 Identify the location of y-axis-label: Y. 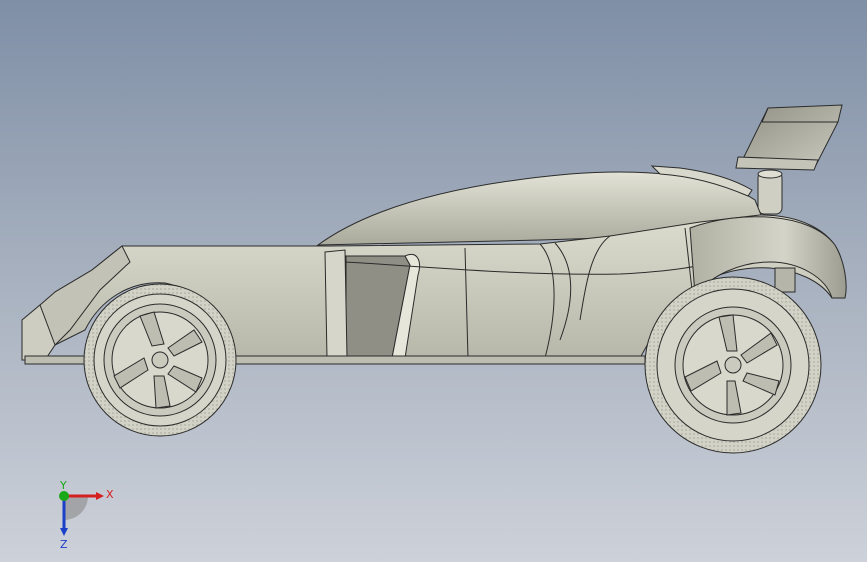
(63, 486).